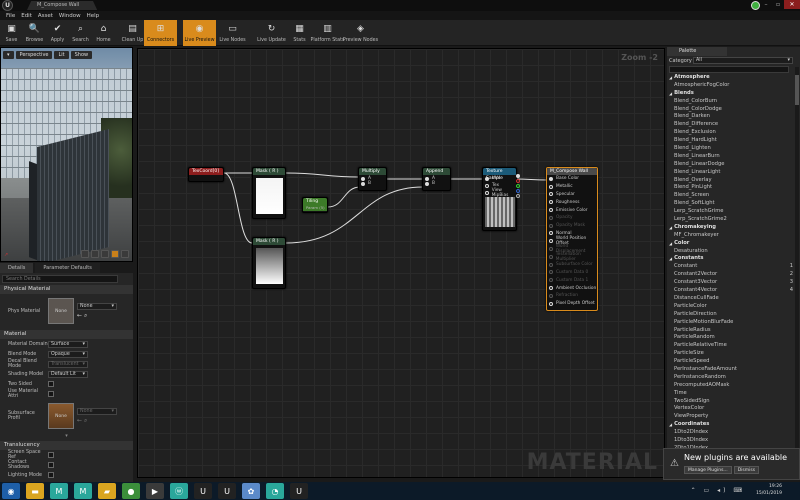 The height and width of the screenshot is (500, 800). I want to click on node-tiling-param: Tiling Param (5), so click(315, 205).